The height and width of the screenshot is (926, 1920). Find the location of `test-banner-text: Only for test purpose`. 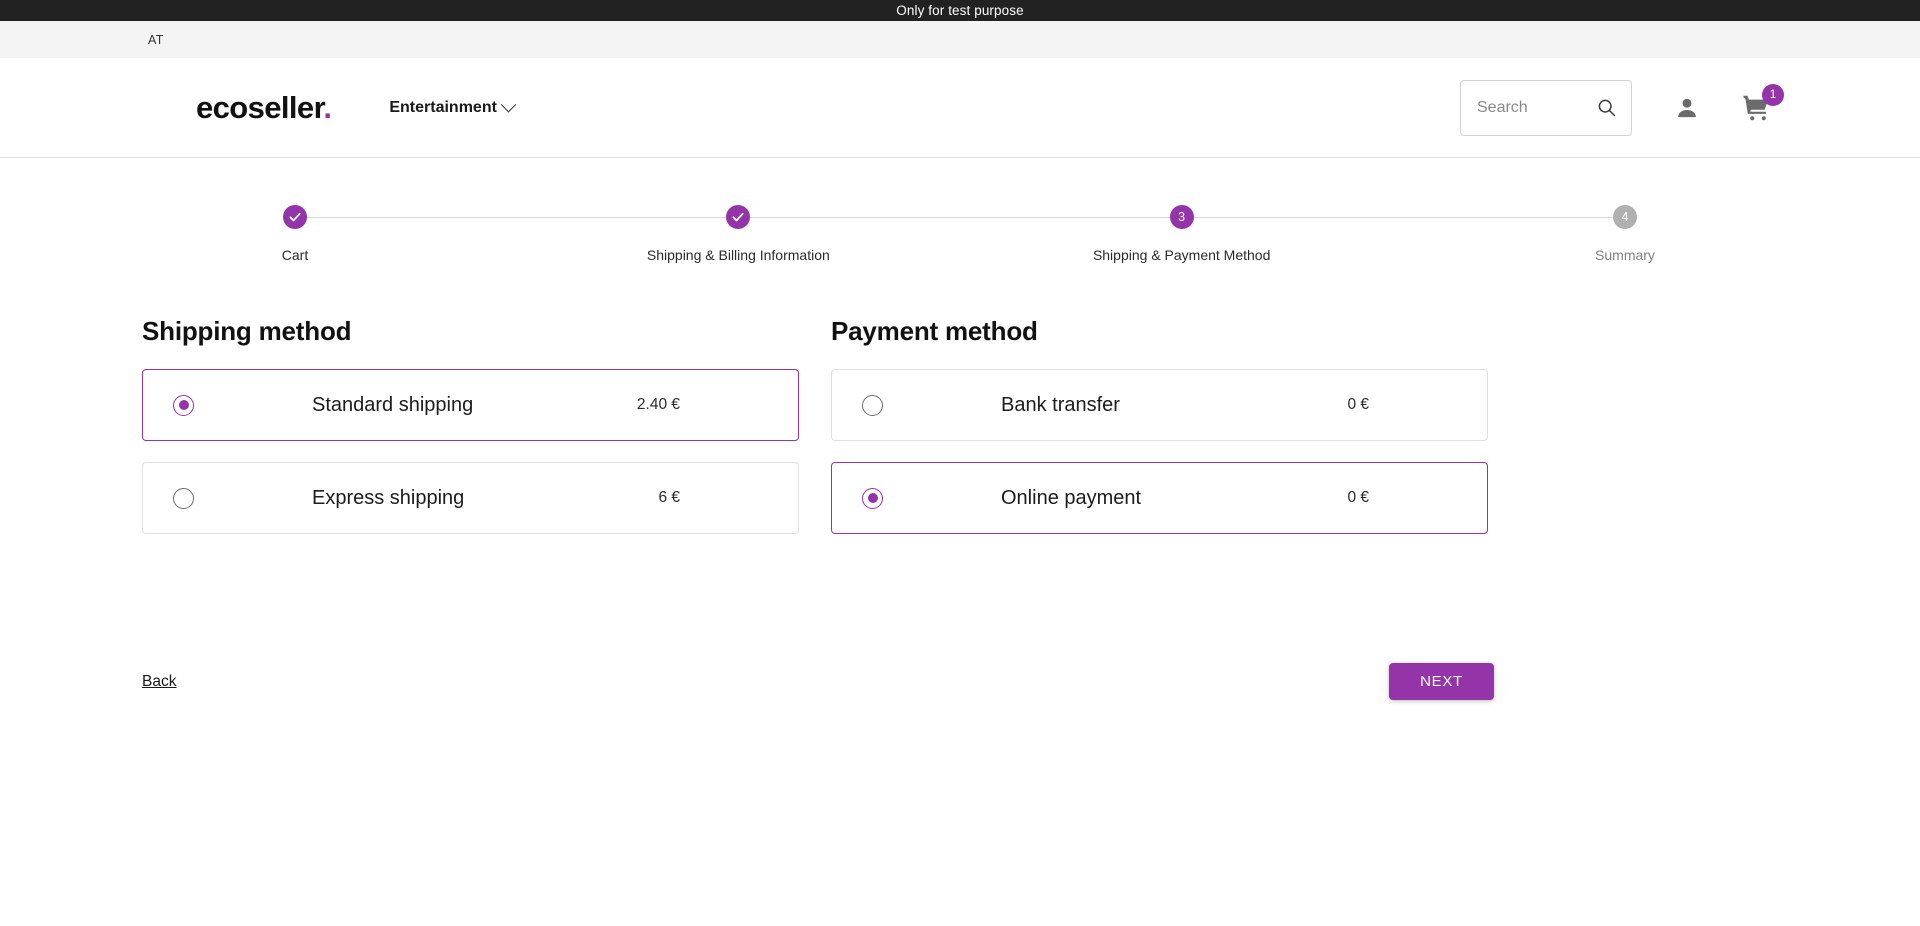

test-banner-text: Only for test purpose is located at coordinates (960, 10).